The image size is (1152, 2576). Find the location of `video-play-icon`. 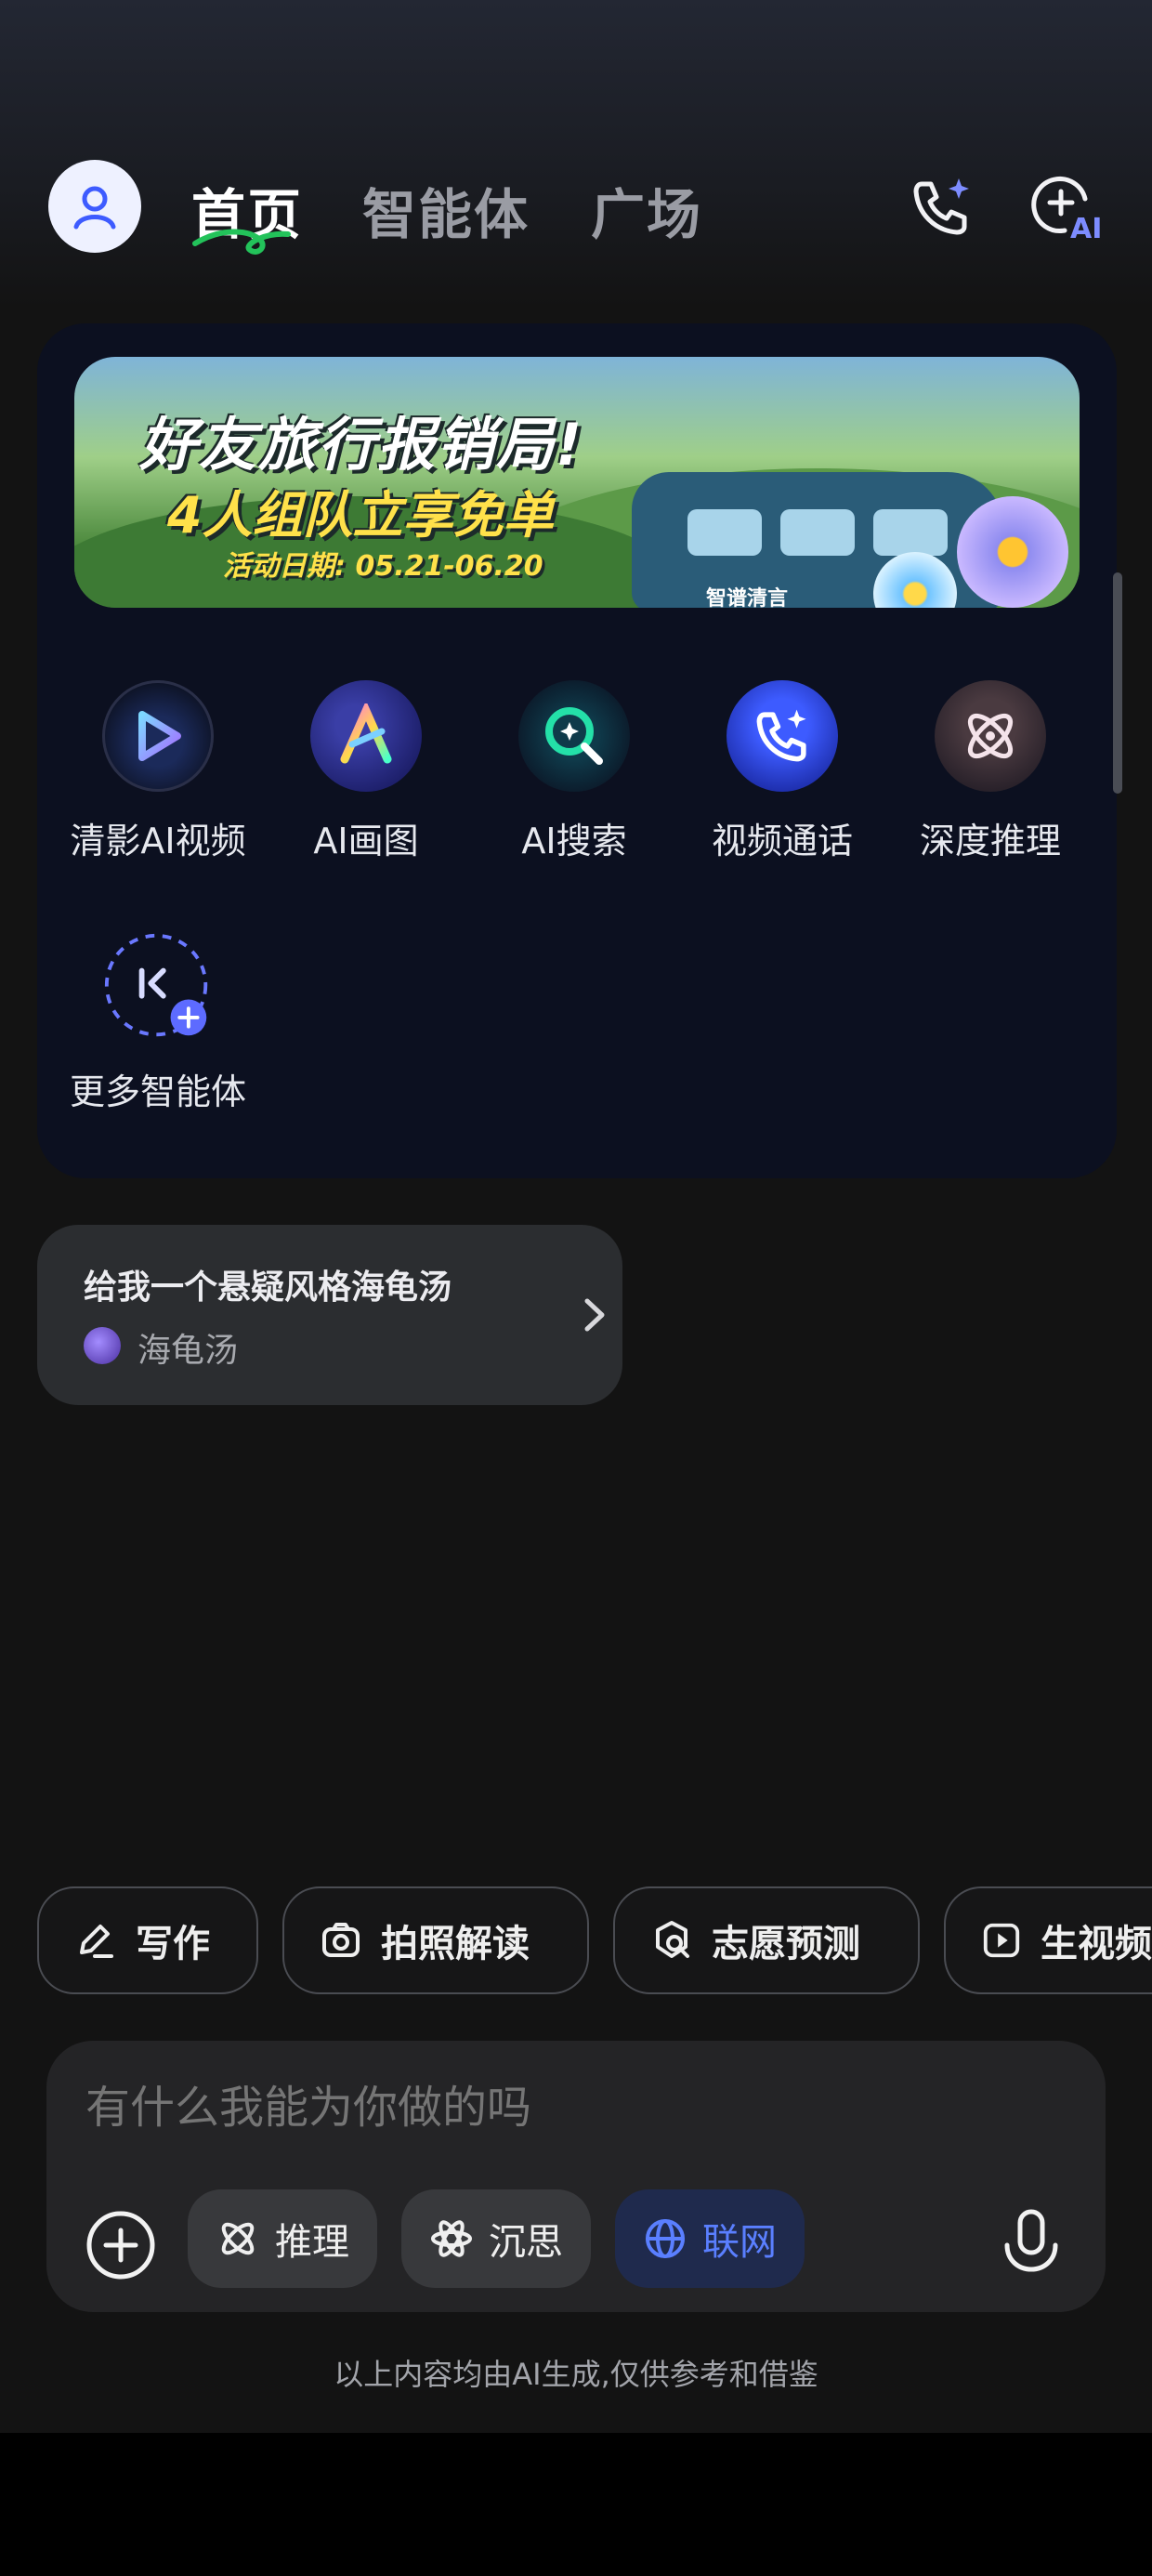

video-play-icon is located at coordinates (1001, 1940).